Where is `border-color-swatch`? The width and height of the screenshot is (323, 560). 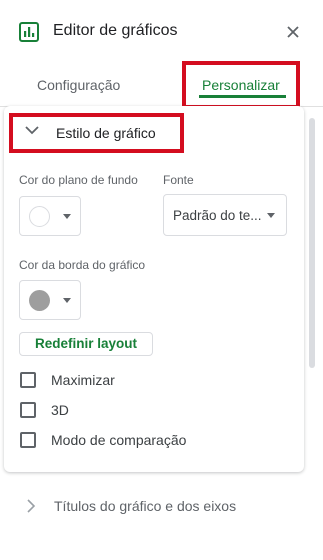 border-color-swatch is located at coordinates (39, 300).